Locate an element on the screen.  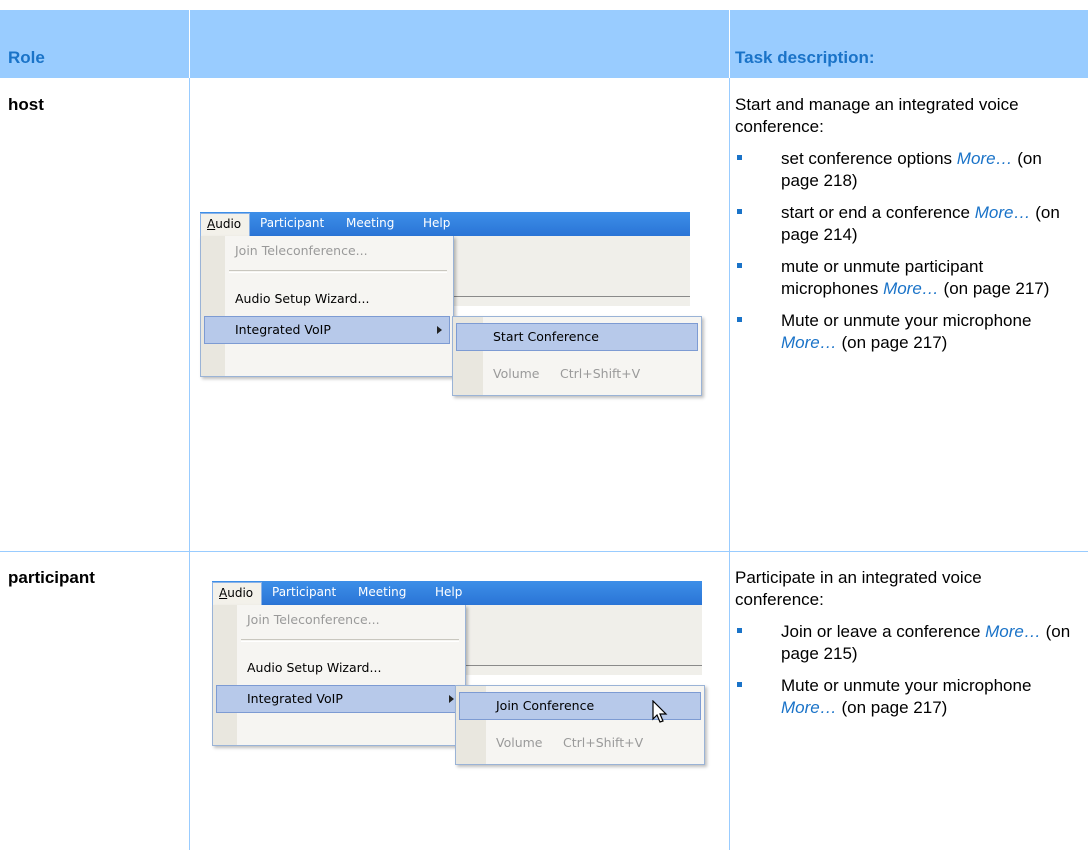
role-column-header: Role is located at coordinates (26, 57).